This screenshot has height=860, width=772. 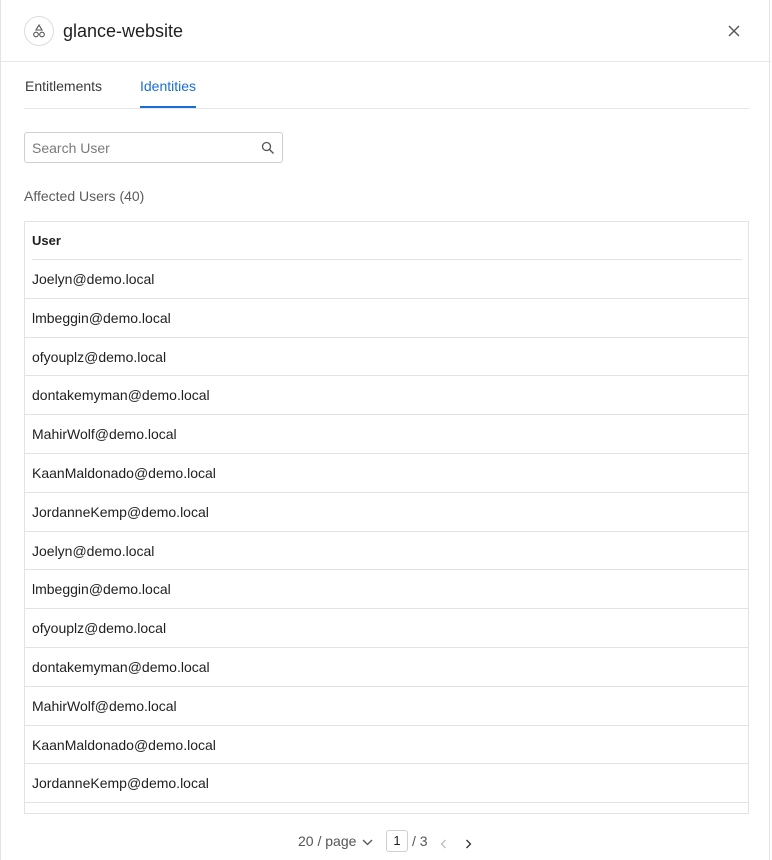 I want to click on chevron-right-icon, so click(x=468, y=842).